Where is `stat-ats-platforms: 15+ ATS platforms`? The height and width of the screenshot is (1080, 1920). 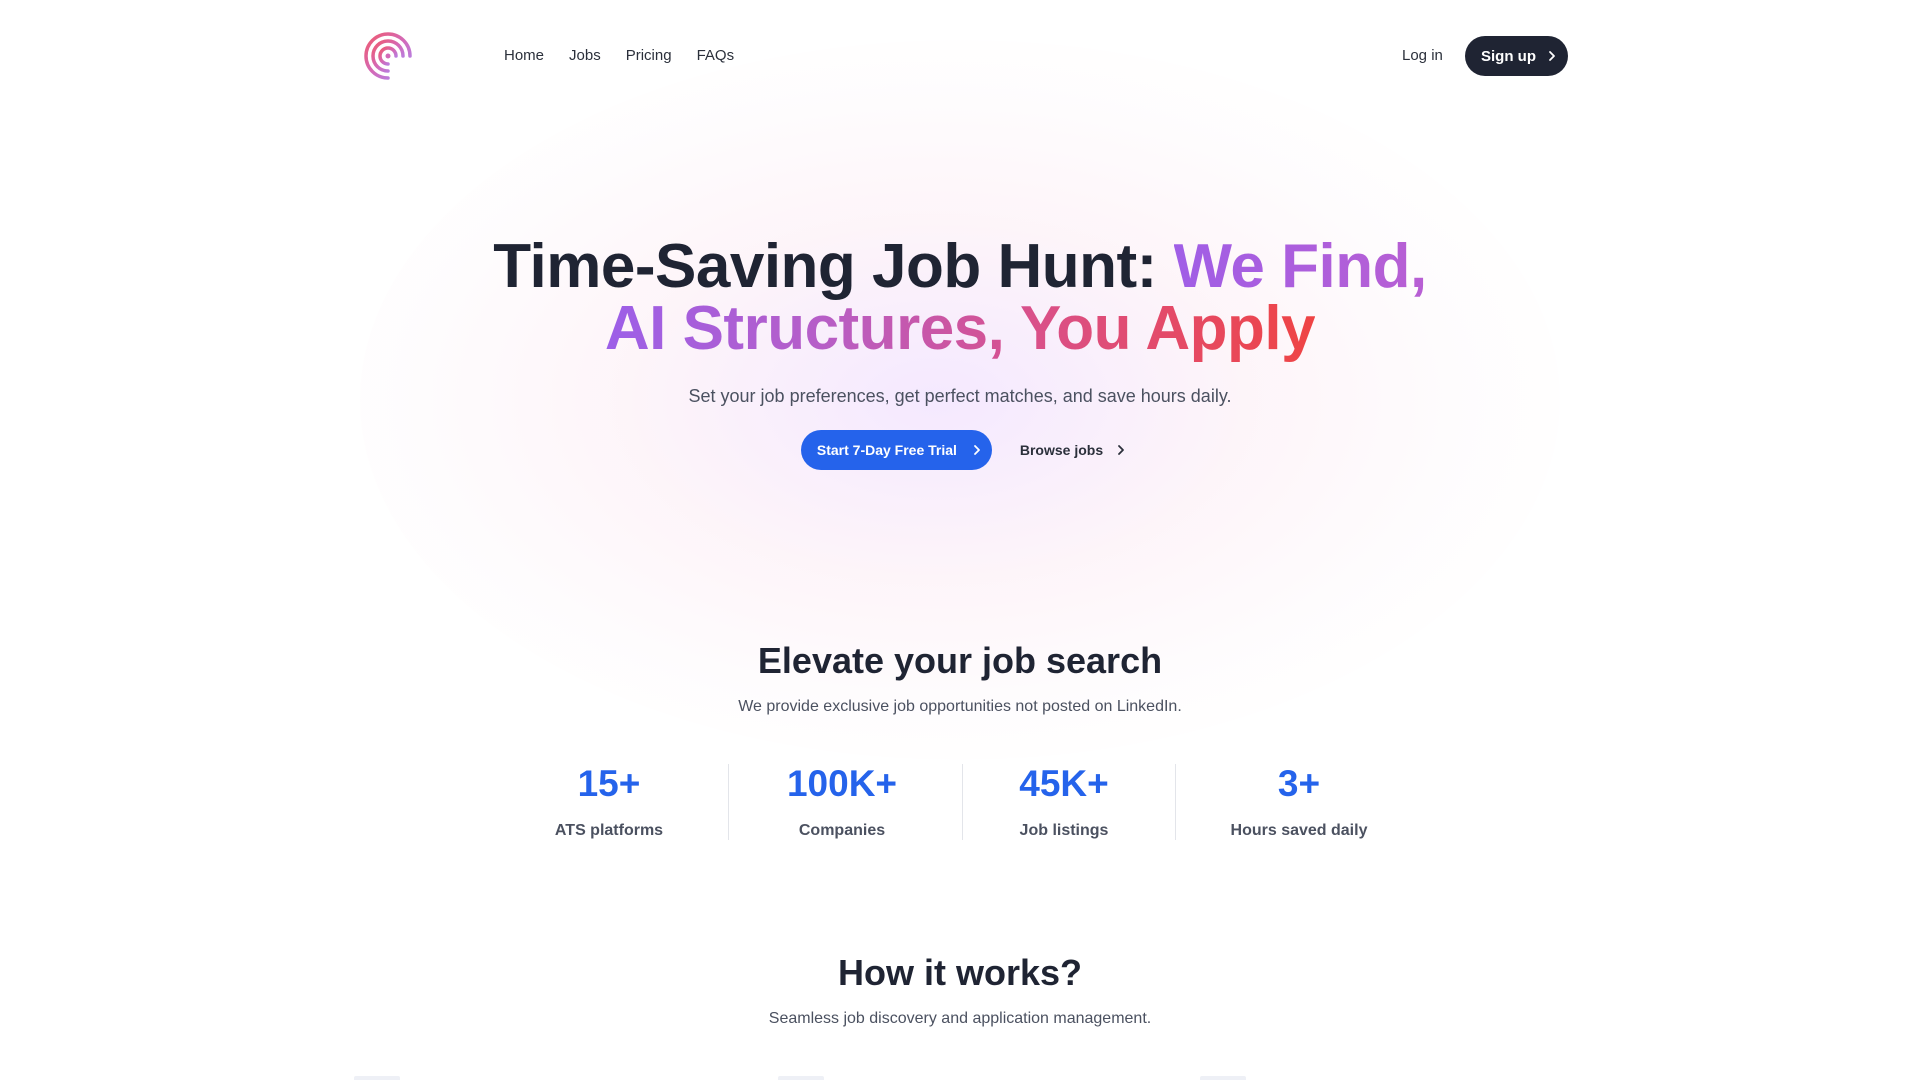 stat-ats-platforms: 15+ ATS platforms is located at coordinates (609, 802).